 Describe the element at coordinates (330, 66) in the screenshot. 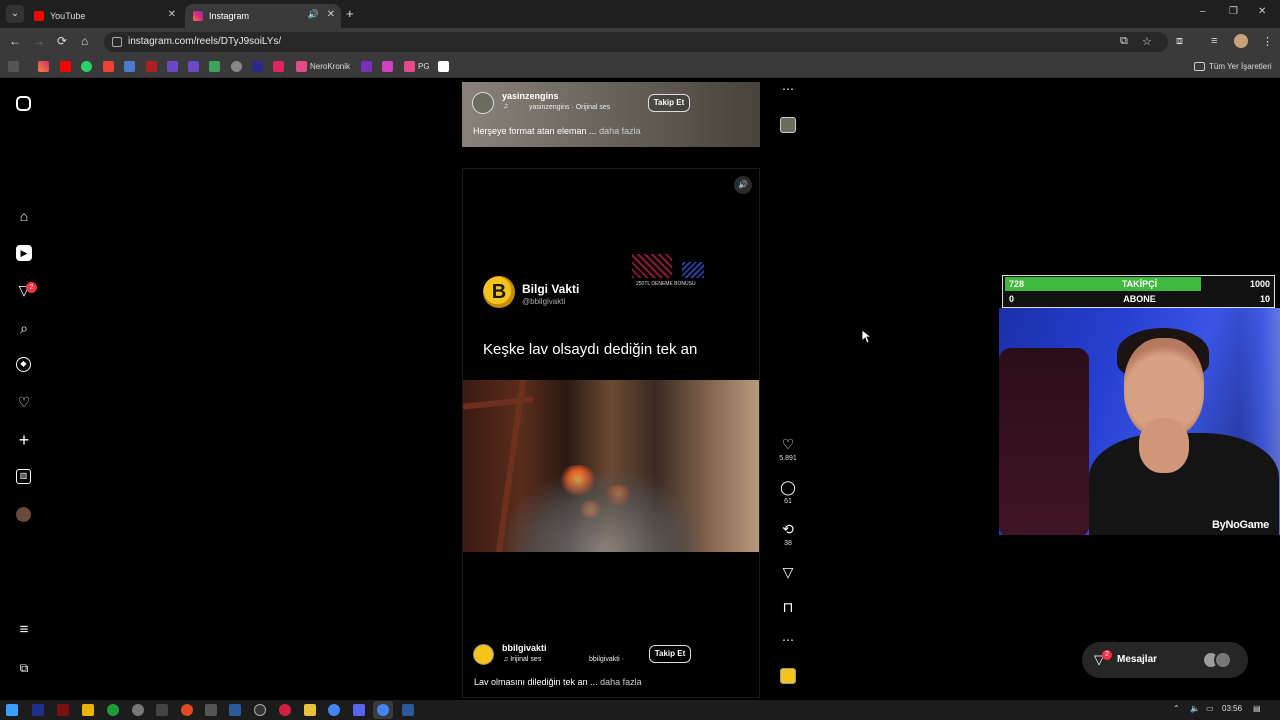

I see `bookmark-neronkronik: NeroKronik` at that location.